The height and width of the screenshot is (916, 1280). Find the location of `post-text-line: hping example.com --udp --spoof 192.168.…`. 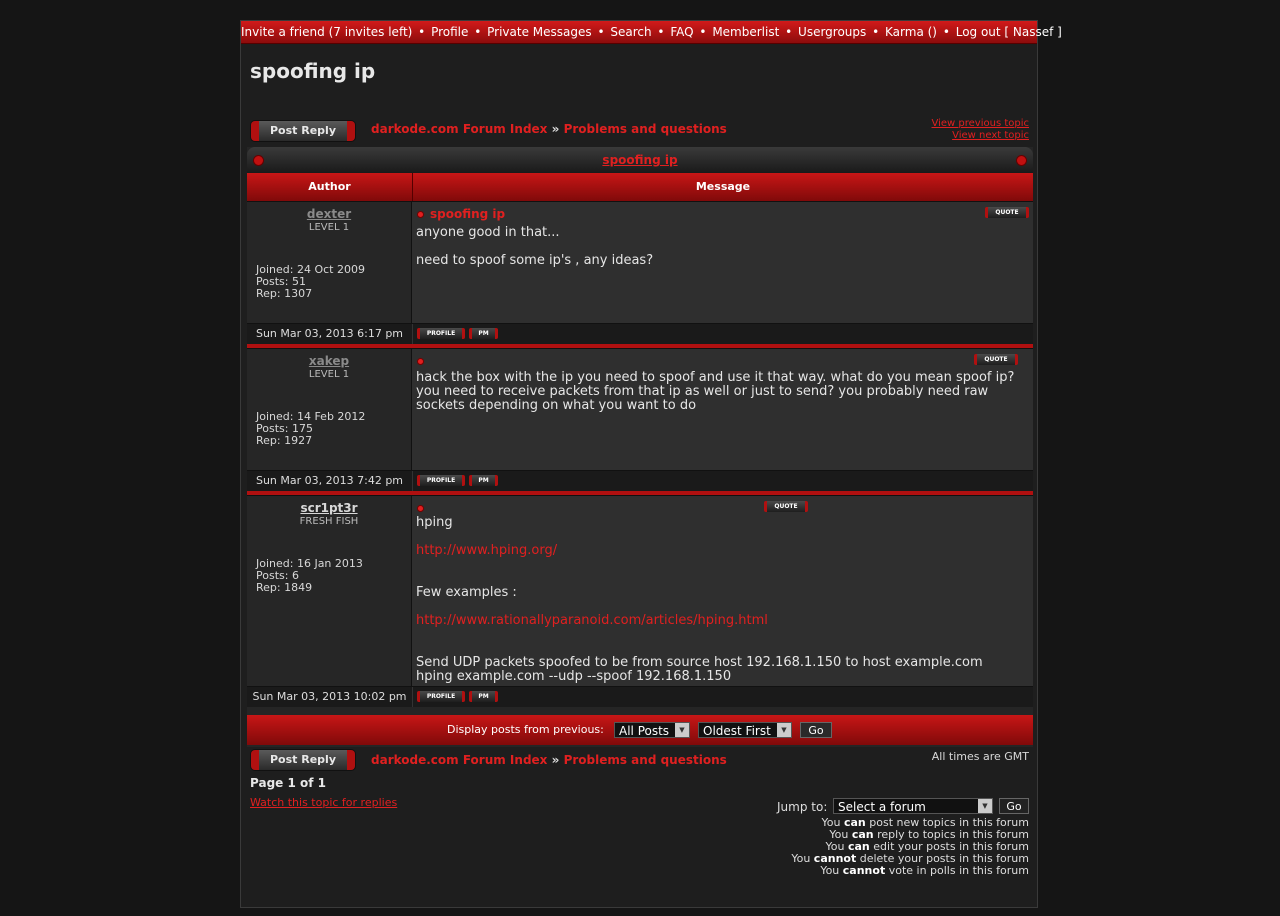

post-text-line: hping example.com --udp --spoof 192.168.… is located at coordinates (574, 676).